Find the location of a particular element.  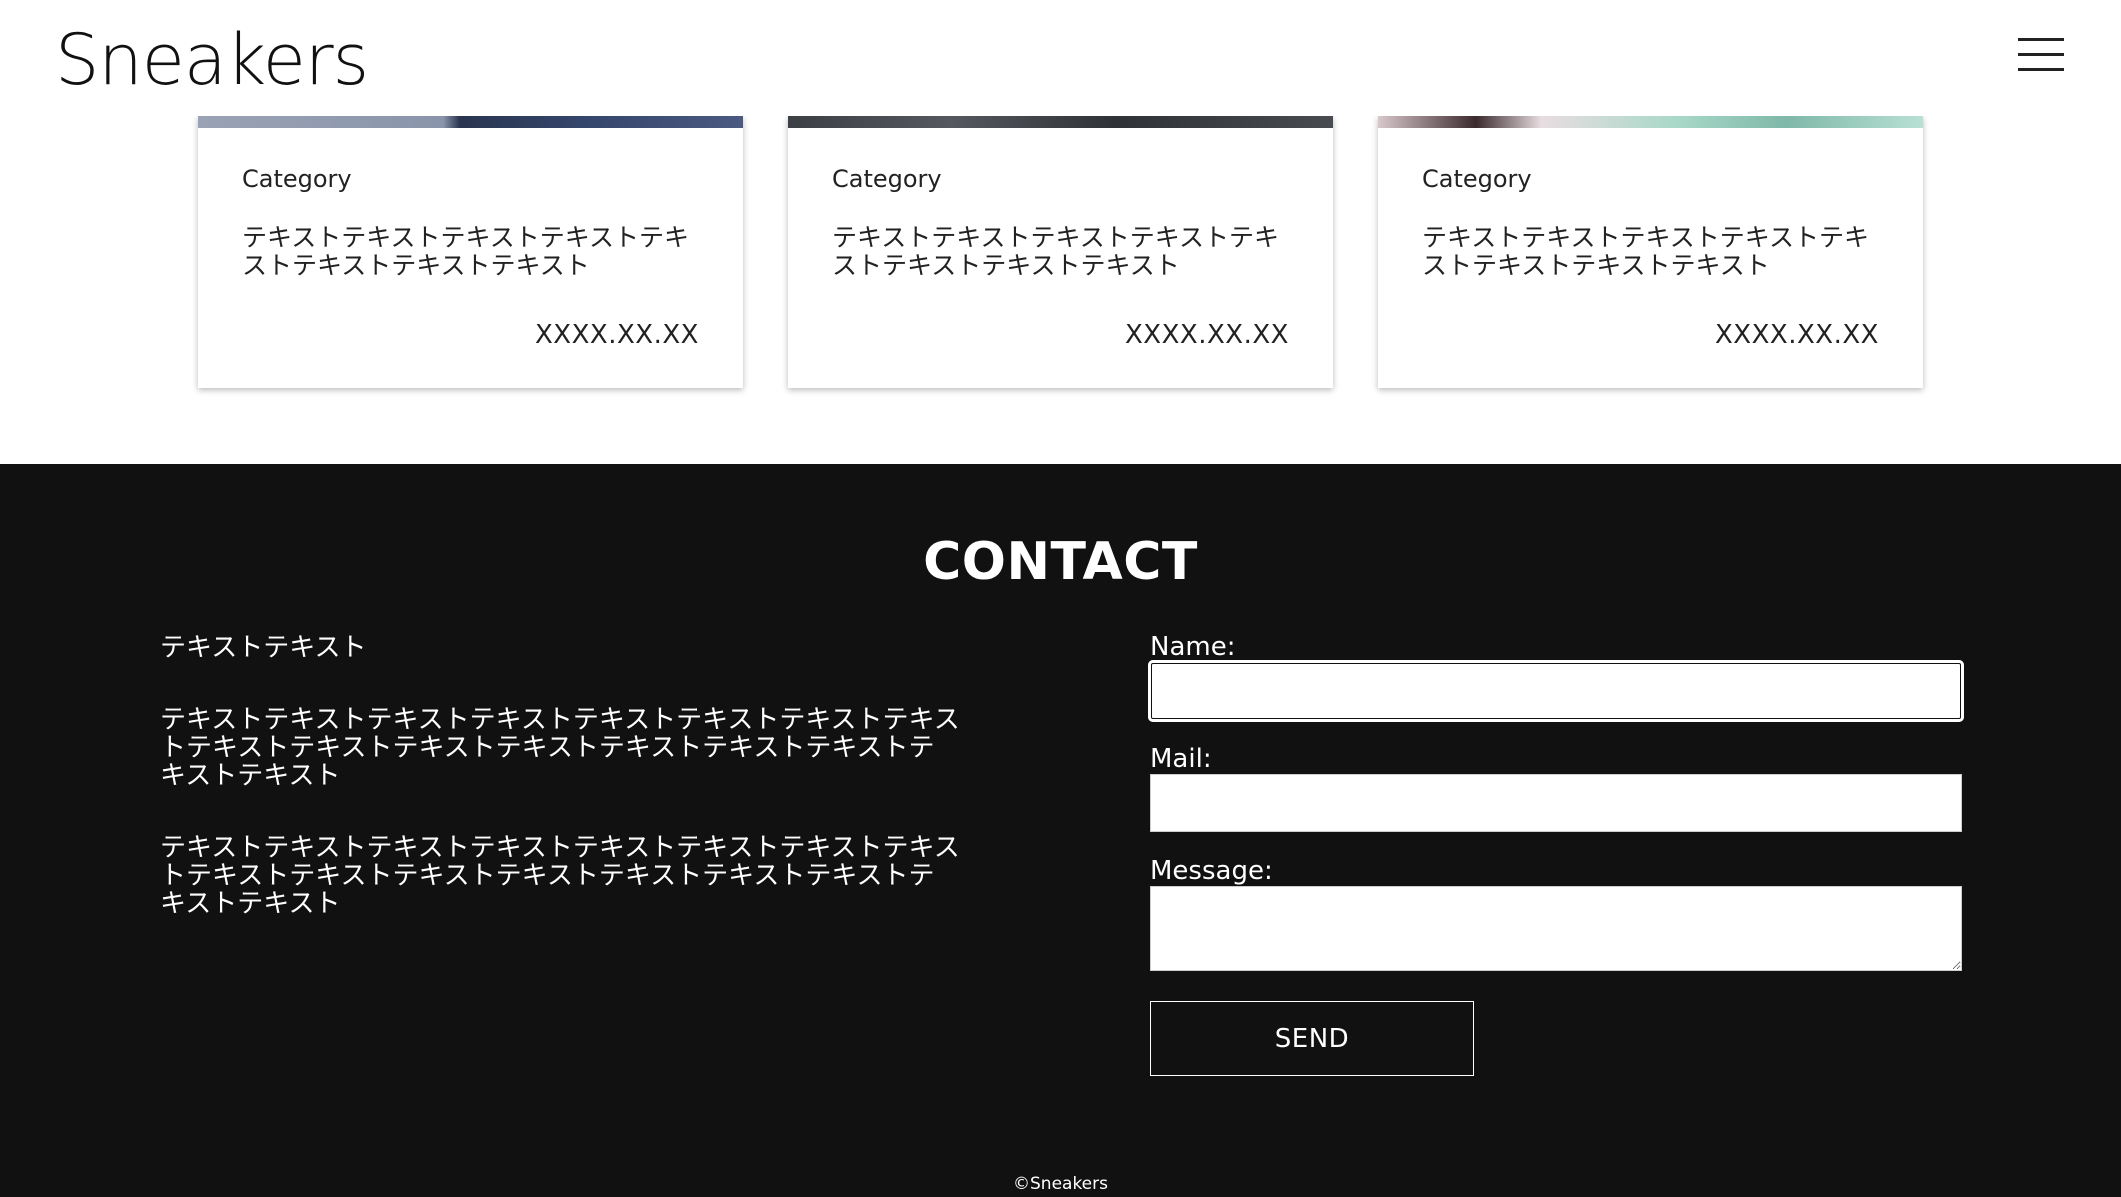

name-input is located at coordinates (1556, 691).